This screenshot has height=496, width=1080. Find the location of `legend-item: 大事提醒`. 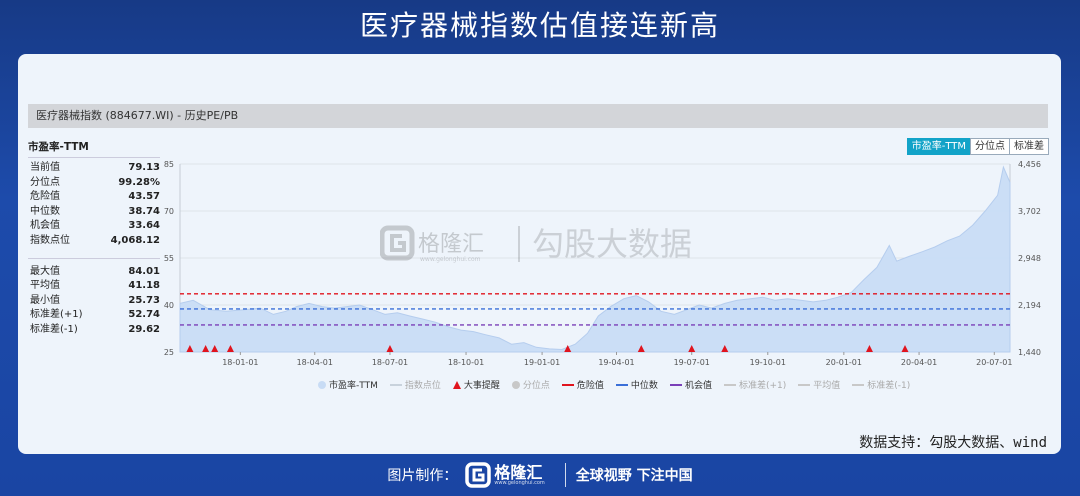

legend-item: 大事提醒 is located at coordinates (476, 384).